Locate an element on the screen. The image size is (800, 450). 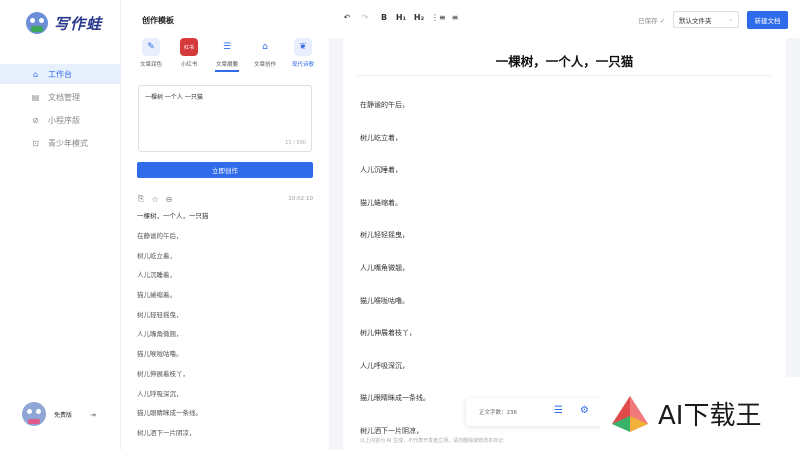
undo-icon: ↶ is located at coordinates (347, 17).